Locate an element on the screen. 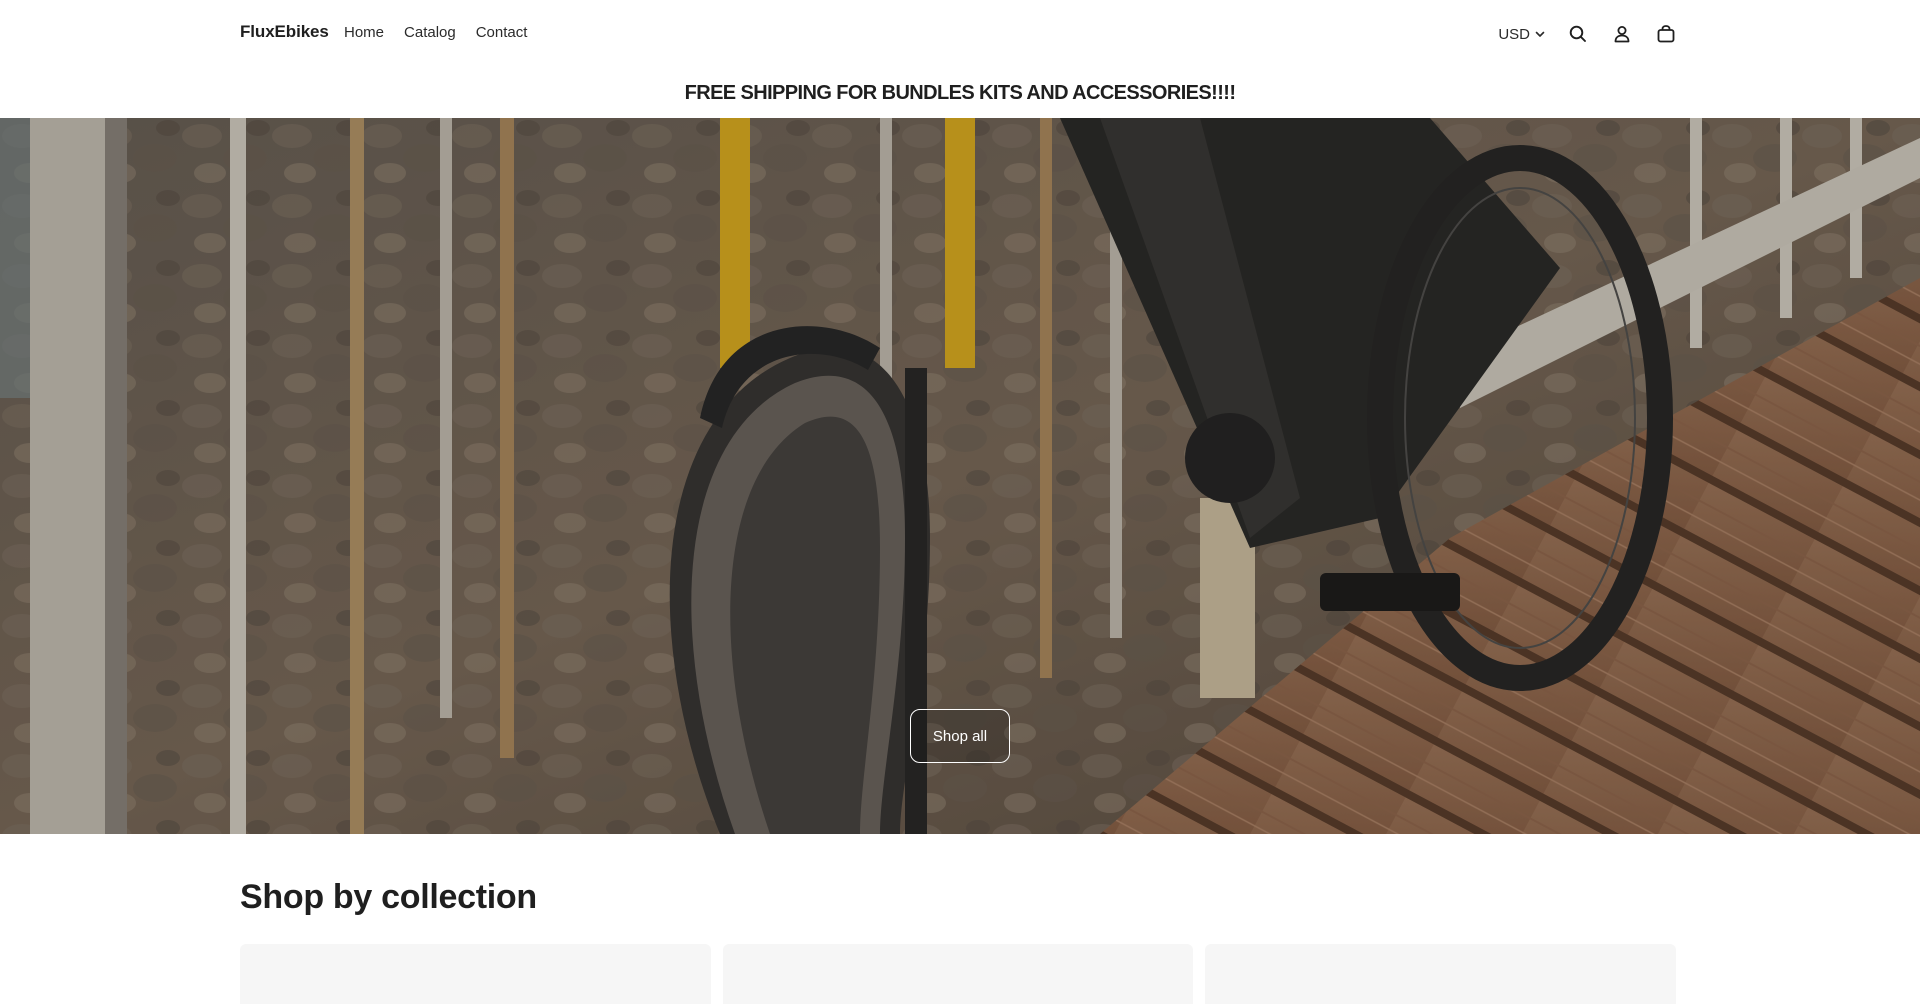  nav-link-contact: Contact is located at coordinates (502, 32).